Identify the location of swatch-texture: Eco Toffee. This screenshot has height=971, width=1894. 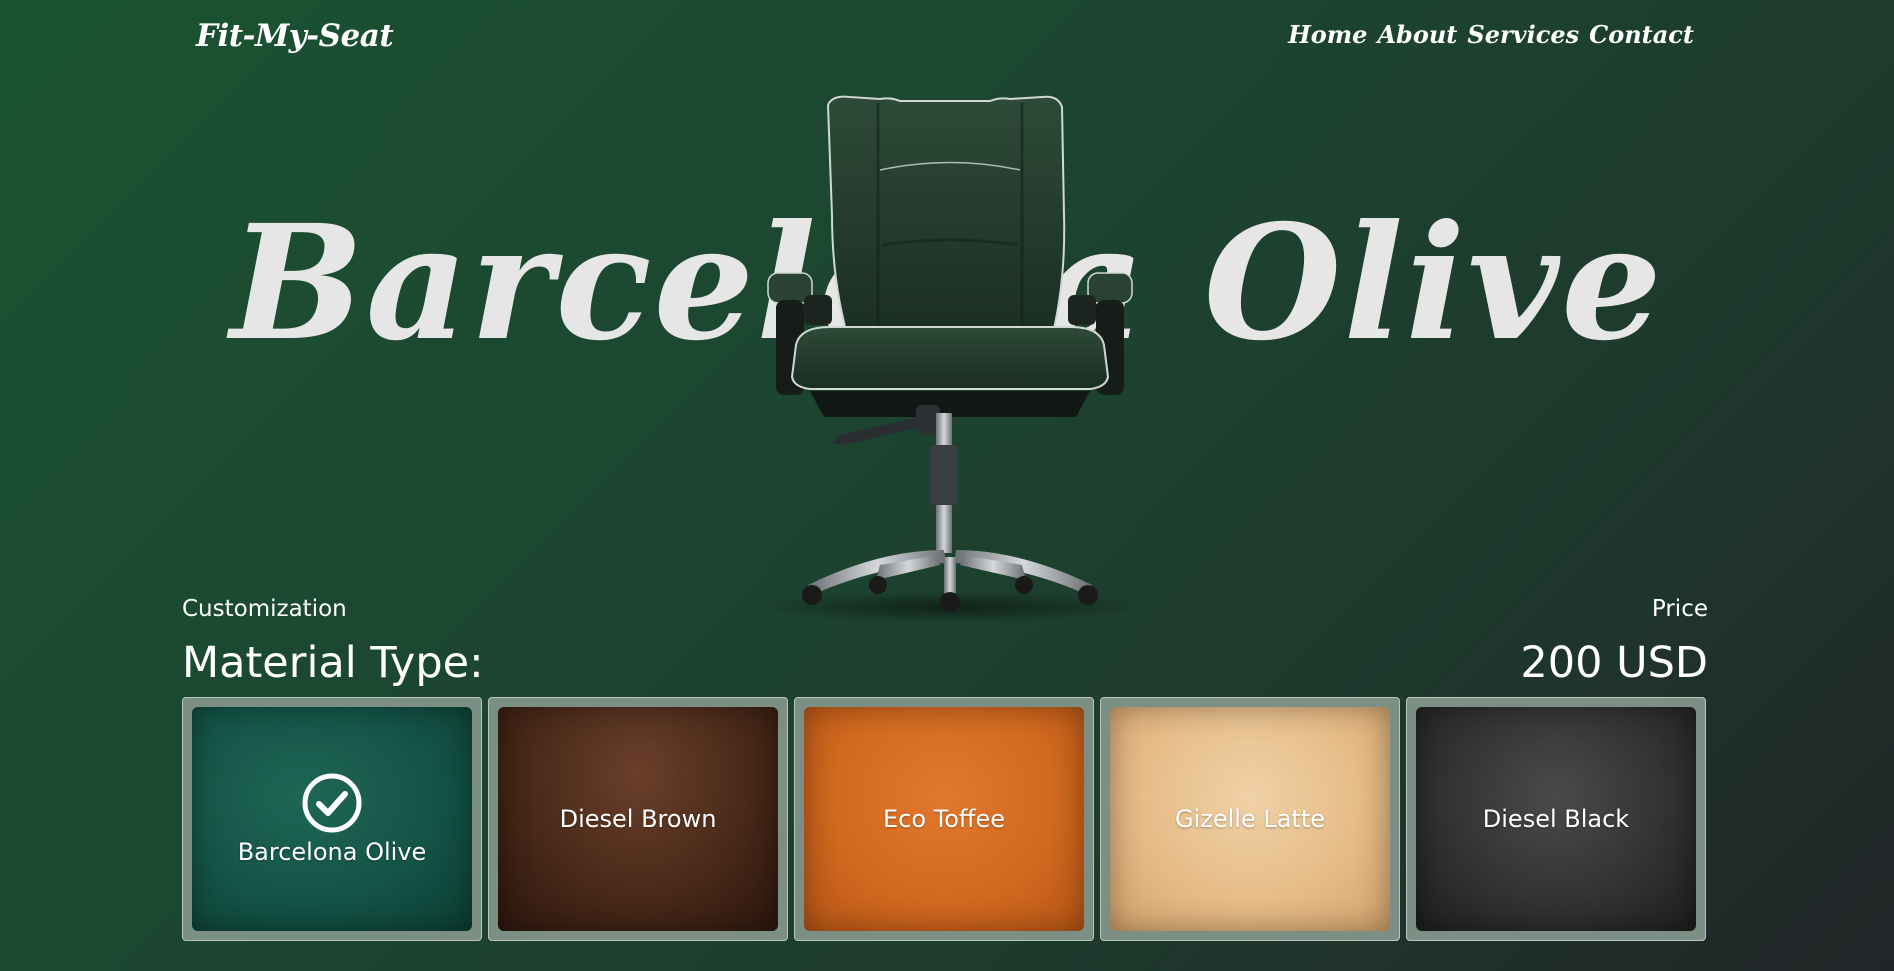
(944, 819).